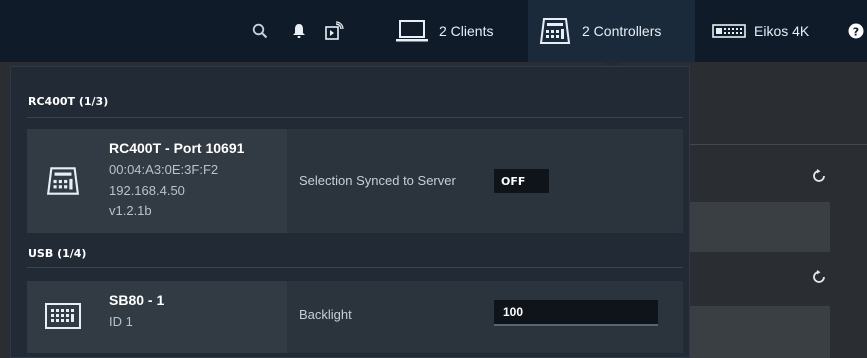 The height and width of the screenshot is (358, 867). I want to click on device-id: ID 1, so click(121, 321).